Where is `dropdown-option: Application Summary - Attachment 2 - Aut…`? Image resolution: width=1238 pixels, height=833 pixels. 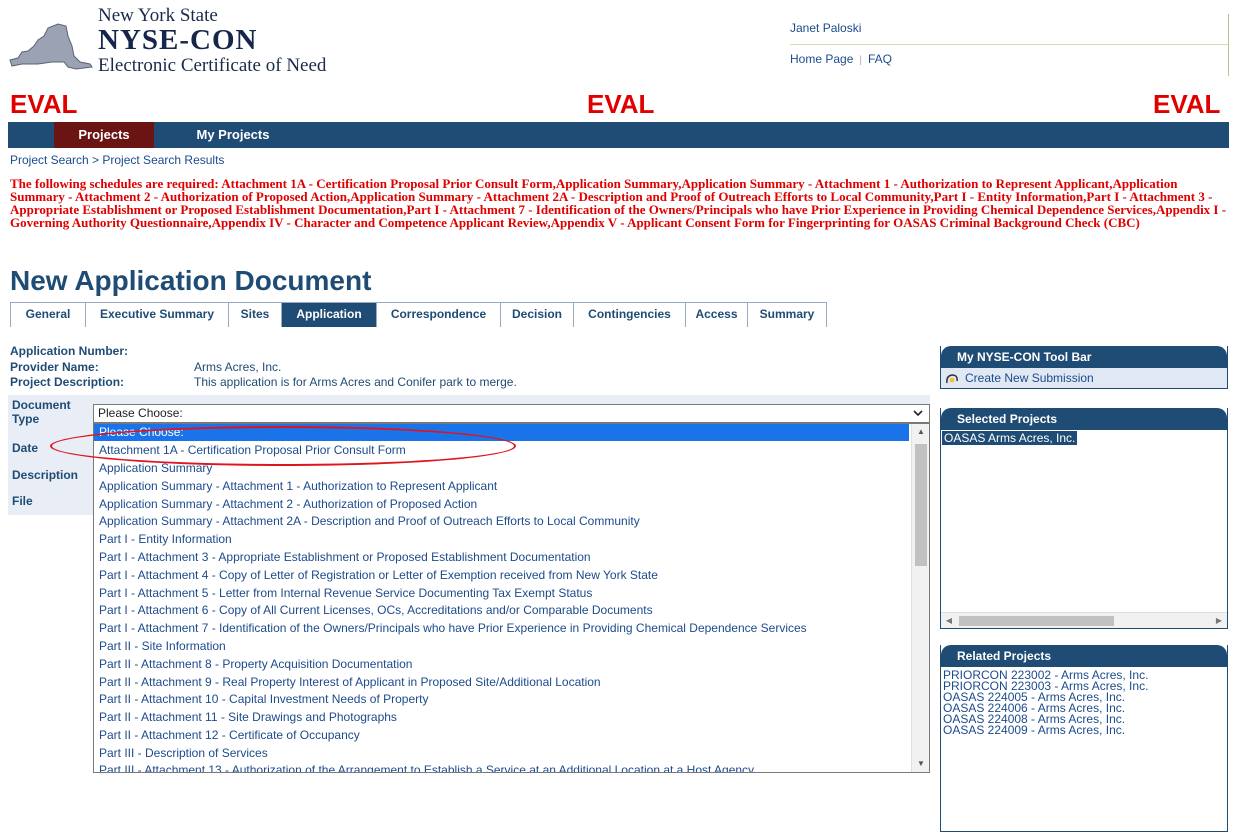
dropdown-option: Application Summary - Attachment 2 - Aut… is located at coordinates (501, 504).